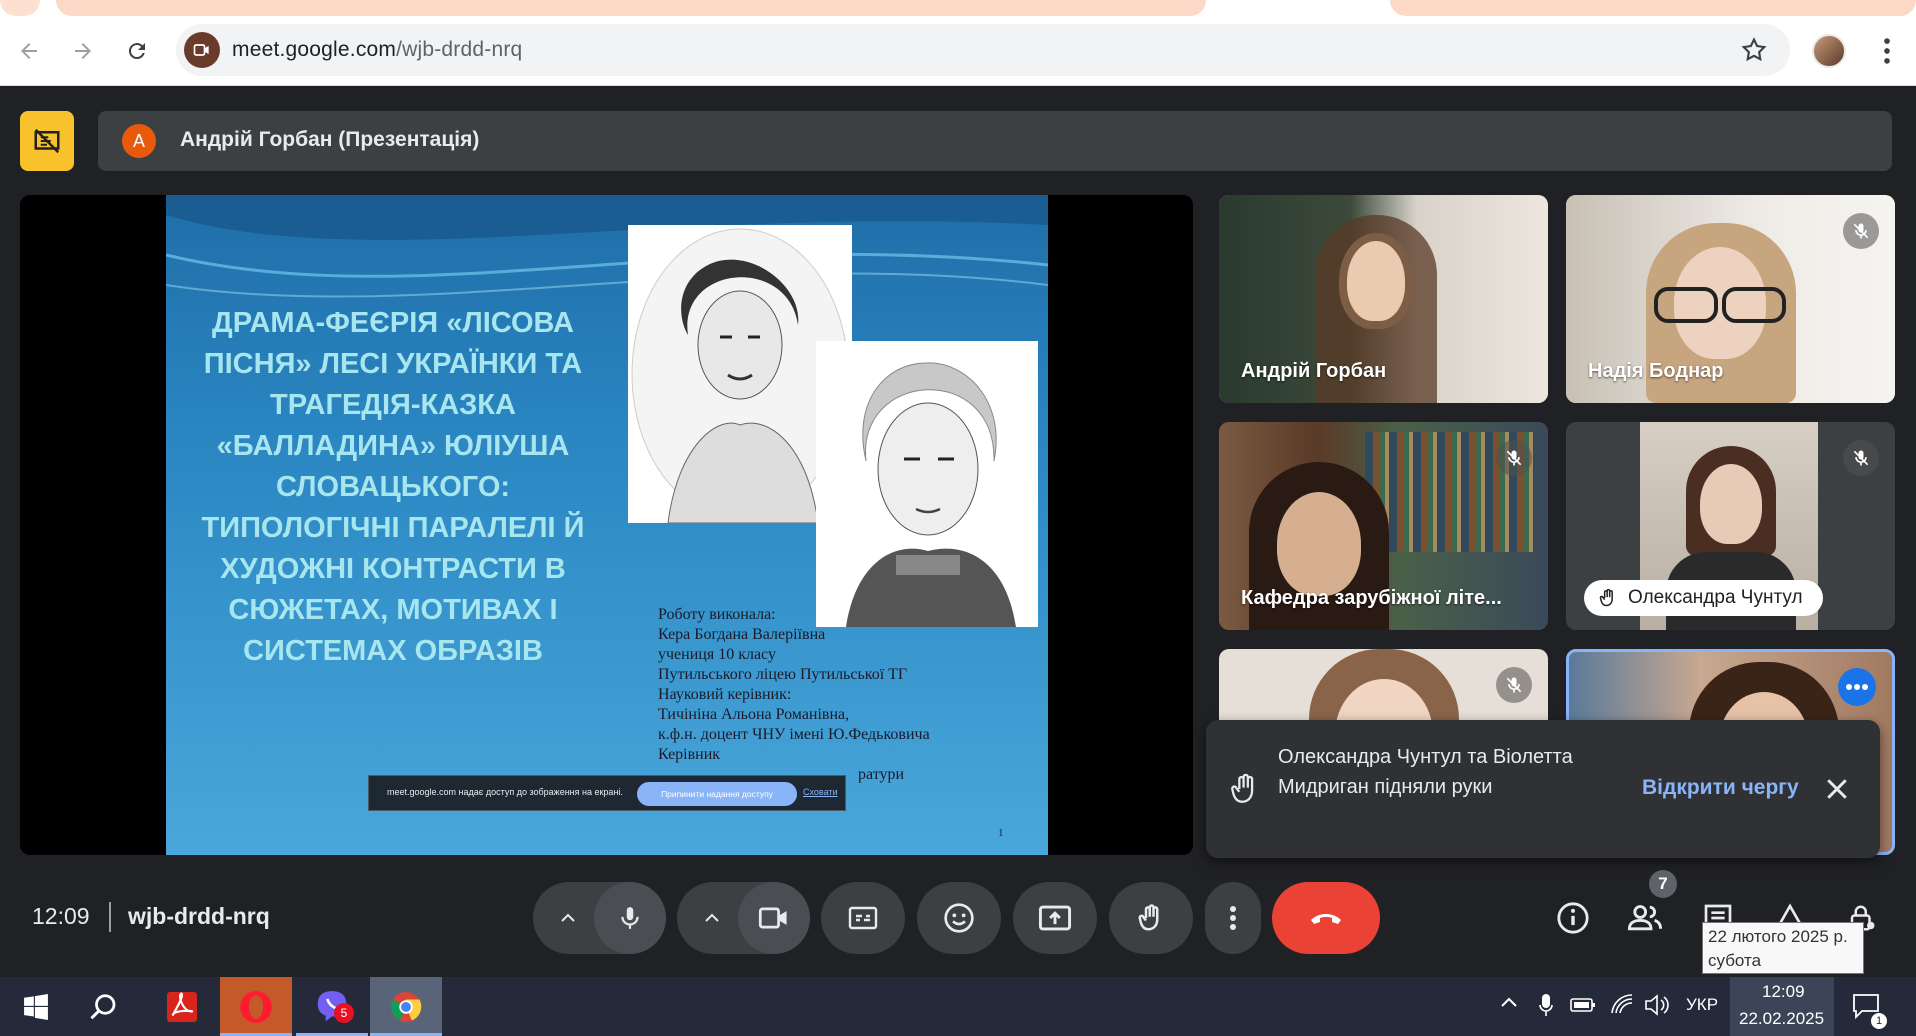 The image size is (1916, 1036). I want to click on slide-info-line: к.ф.н. доцент ЧНУ імені Ю.Федьковича, so click(794, 734).